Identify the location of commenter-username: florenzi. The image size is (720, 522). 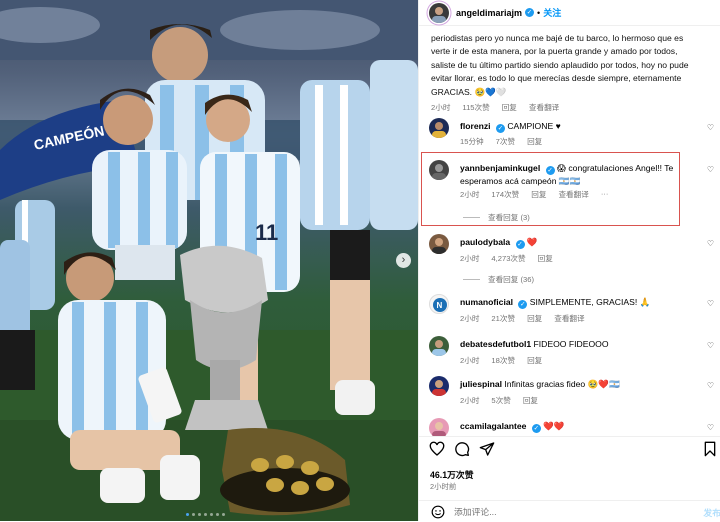
(475, 126).